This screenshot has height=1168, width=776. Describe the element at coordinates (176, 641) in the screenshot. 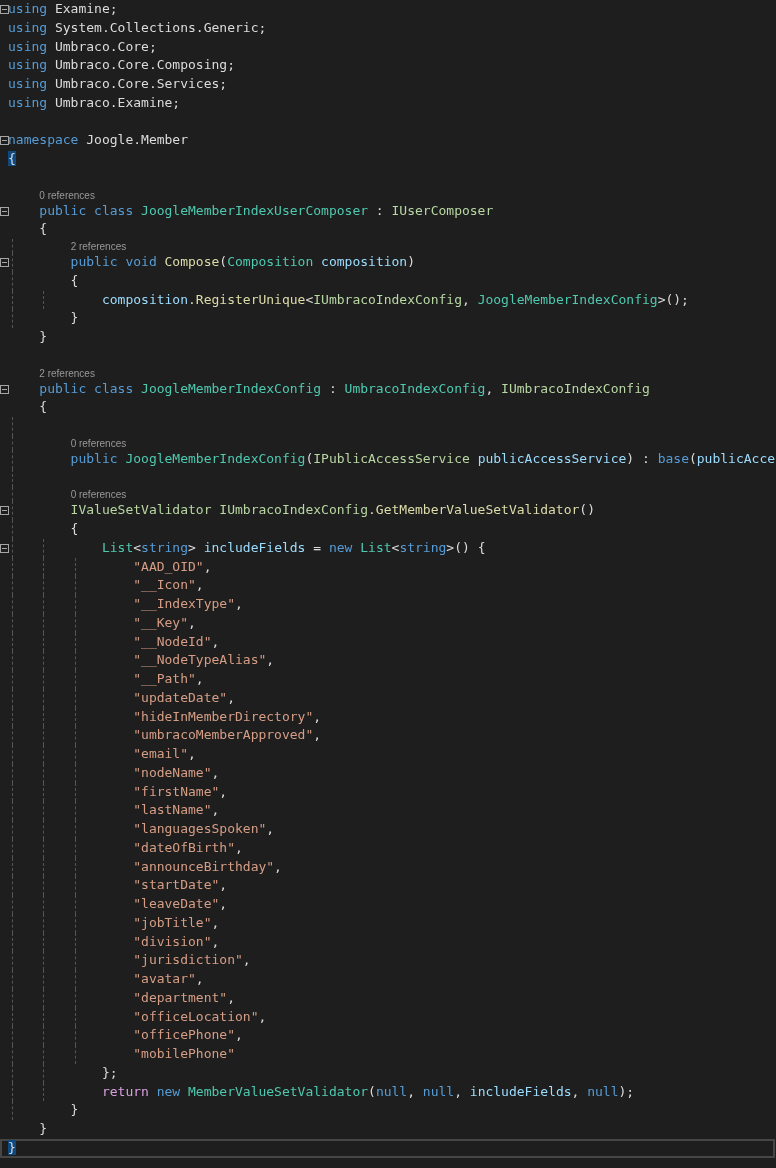

I see `code-line: "__NodeId",` at that location.